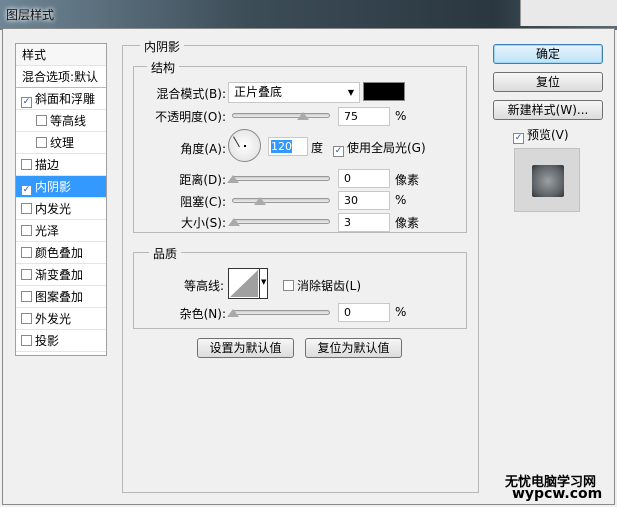  I want to click on style-item: 内发光, so click(61, 209).